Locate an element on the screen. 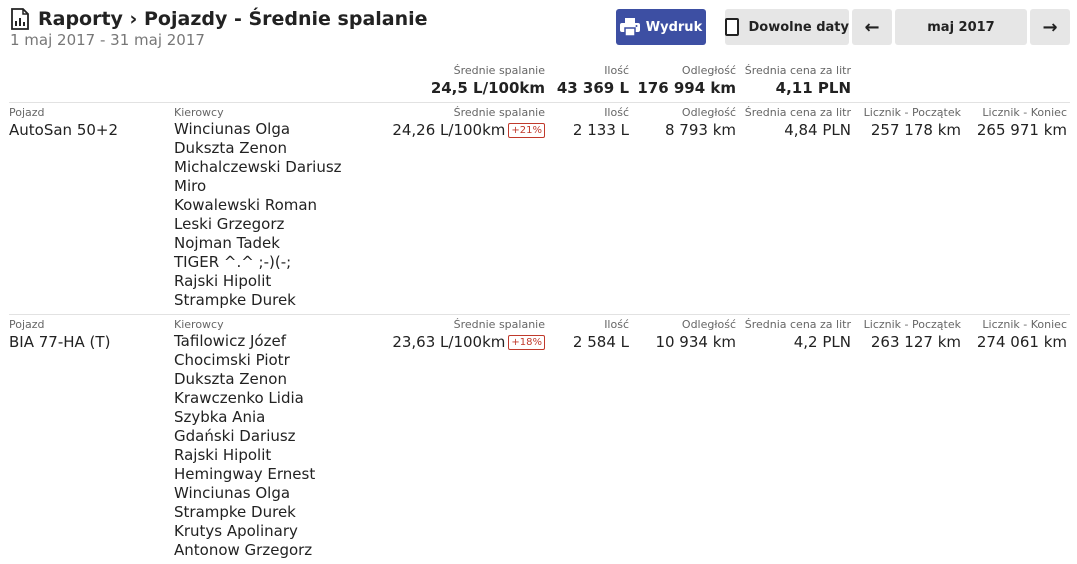 This screenshot has width=1077, height=564. vehicle-name: BIA 77-HA (T) is located at coordinates (60, 342).